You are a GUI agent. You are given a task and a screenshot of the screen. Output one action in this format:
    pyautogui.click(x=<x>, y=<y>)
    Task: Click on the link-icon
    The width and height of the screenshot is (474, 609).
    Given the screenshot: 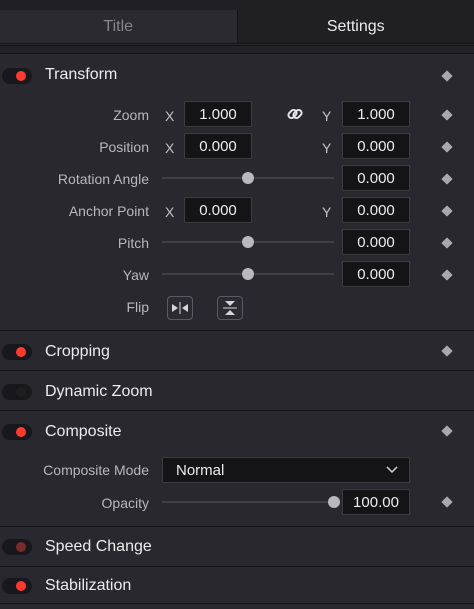 What is the action you would take?
    pyautogui.click(x=295, y=114)
    